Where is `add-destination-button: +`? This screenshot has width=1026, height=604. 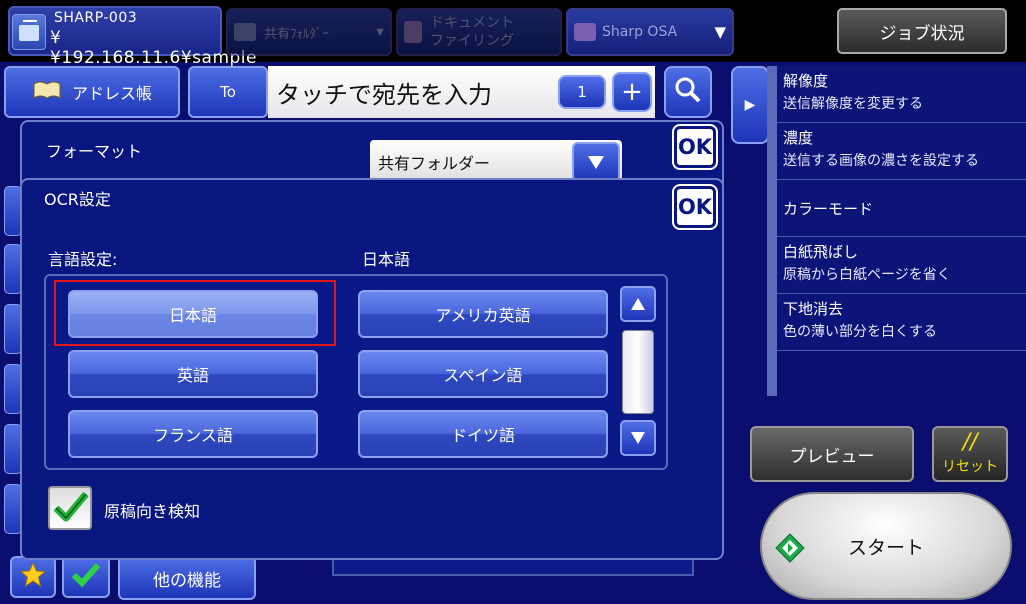 add-destination-button: + is located at coordinates (632, 92).